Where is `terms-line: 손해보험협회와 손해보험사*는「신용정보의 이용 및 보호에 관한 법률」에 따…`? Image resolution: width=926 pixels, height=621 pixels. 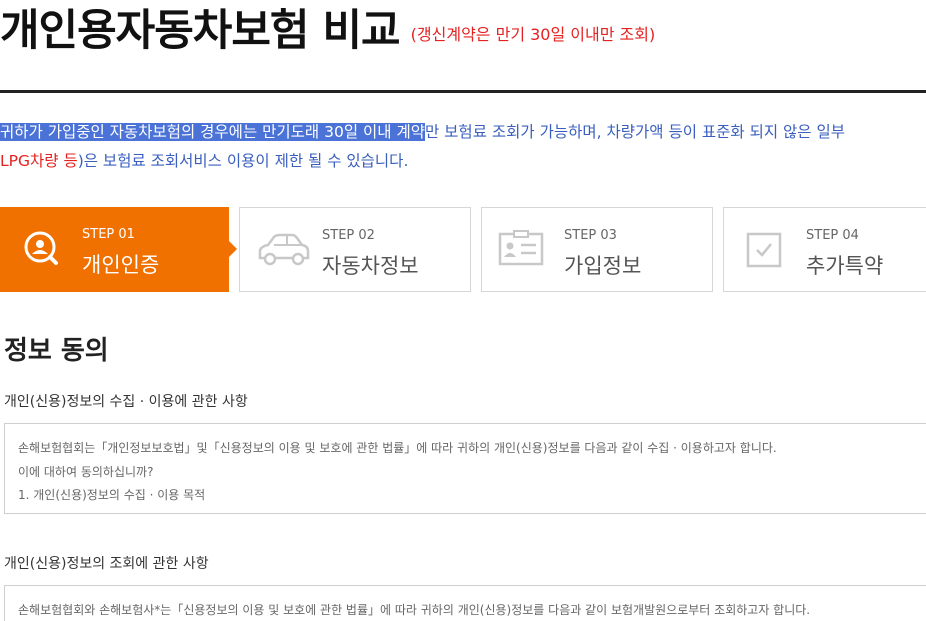
terms-line: 손해보험협회와 손해보험사*는「신용정보의 이용 및 보호에 관한 법률」에 따… is located at coordinates (414, 610).